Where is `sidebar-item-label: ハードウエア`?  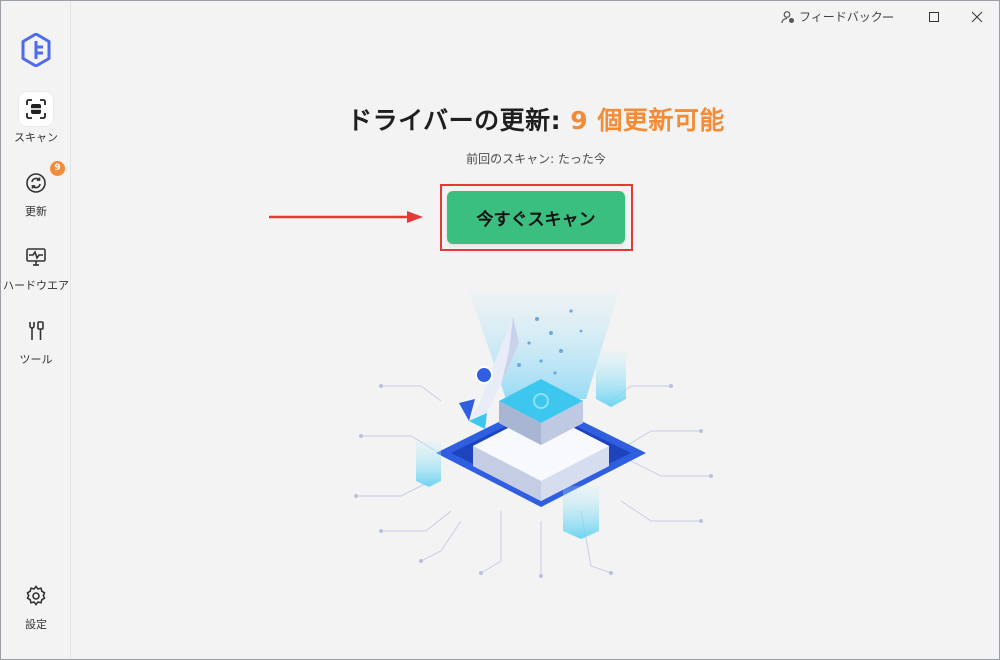
sidebar-item-label: ハードウエア is located at coordinates (36, 285).